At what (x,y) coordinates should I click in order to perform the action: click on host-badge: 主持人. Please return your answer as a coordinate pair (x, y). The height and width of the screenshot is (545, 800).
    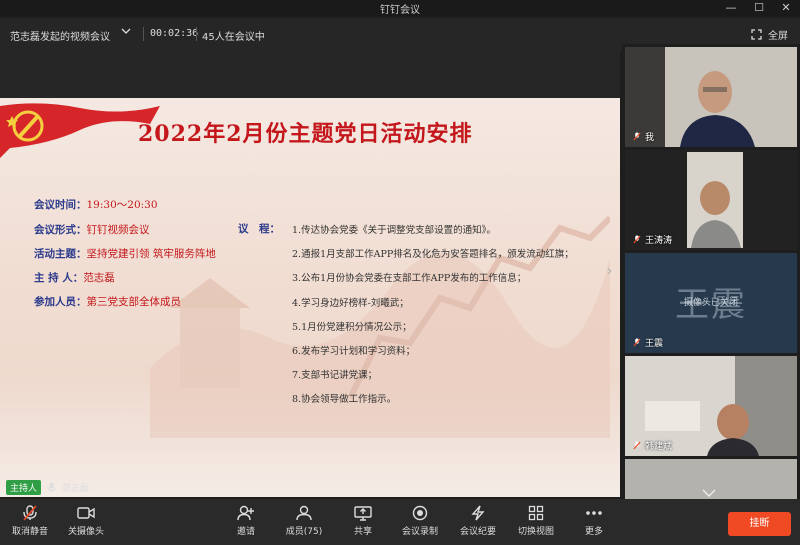
    Looking at the image, I should click on (24, 487).